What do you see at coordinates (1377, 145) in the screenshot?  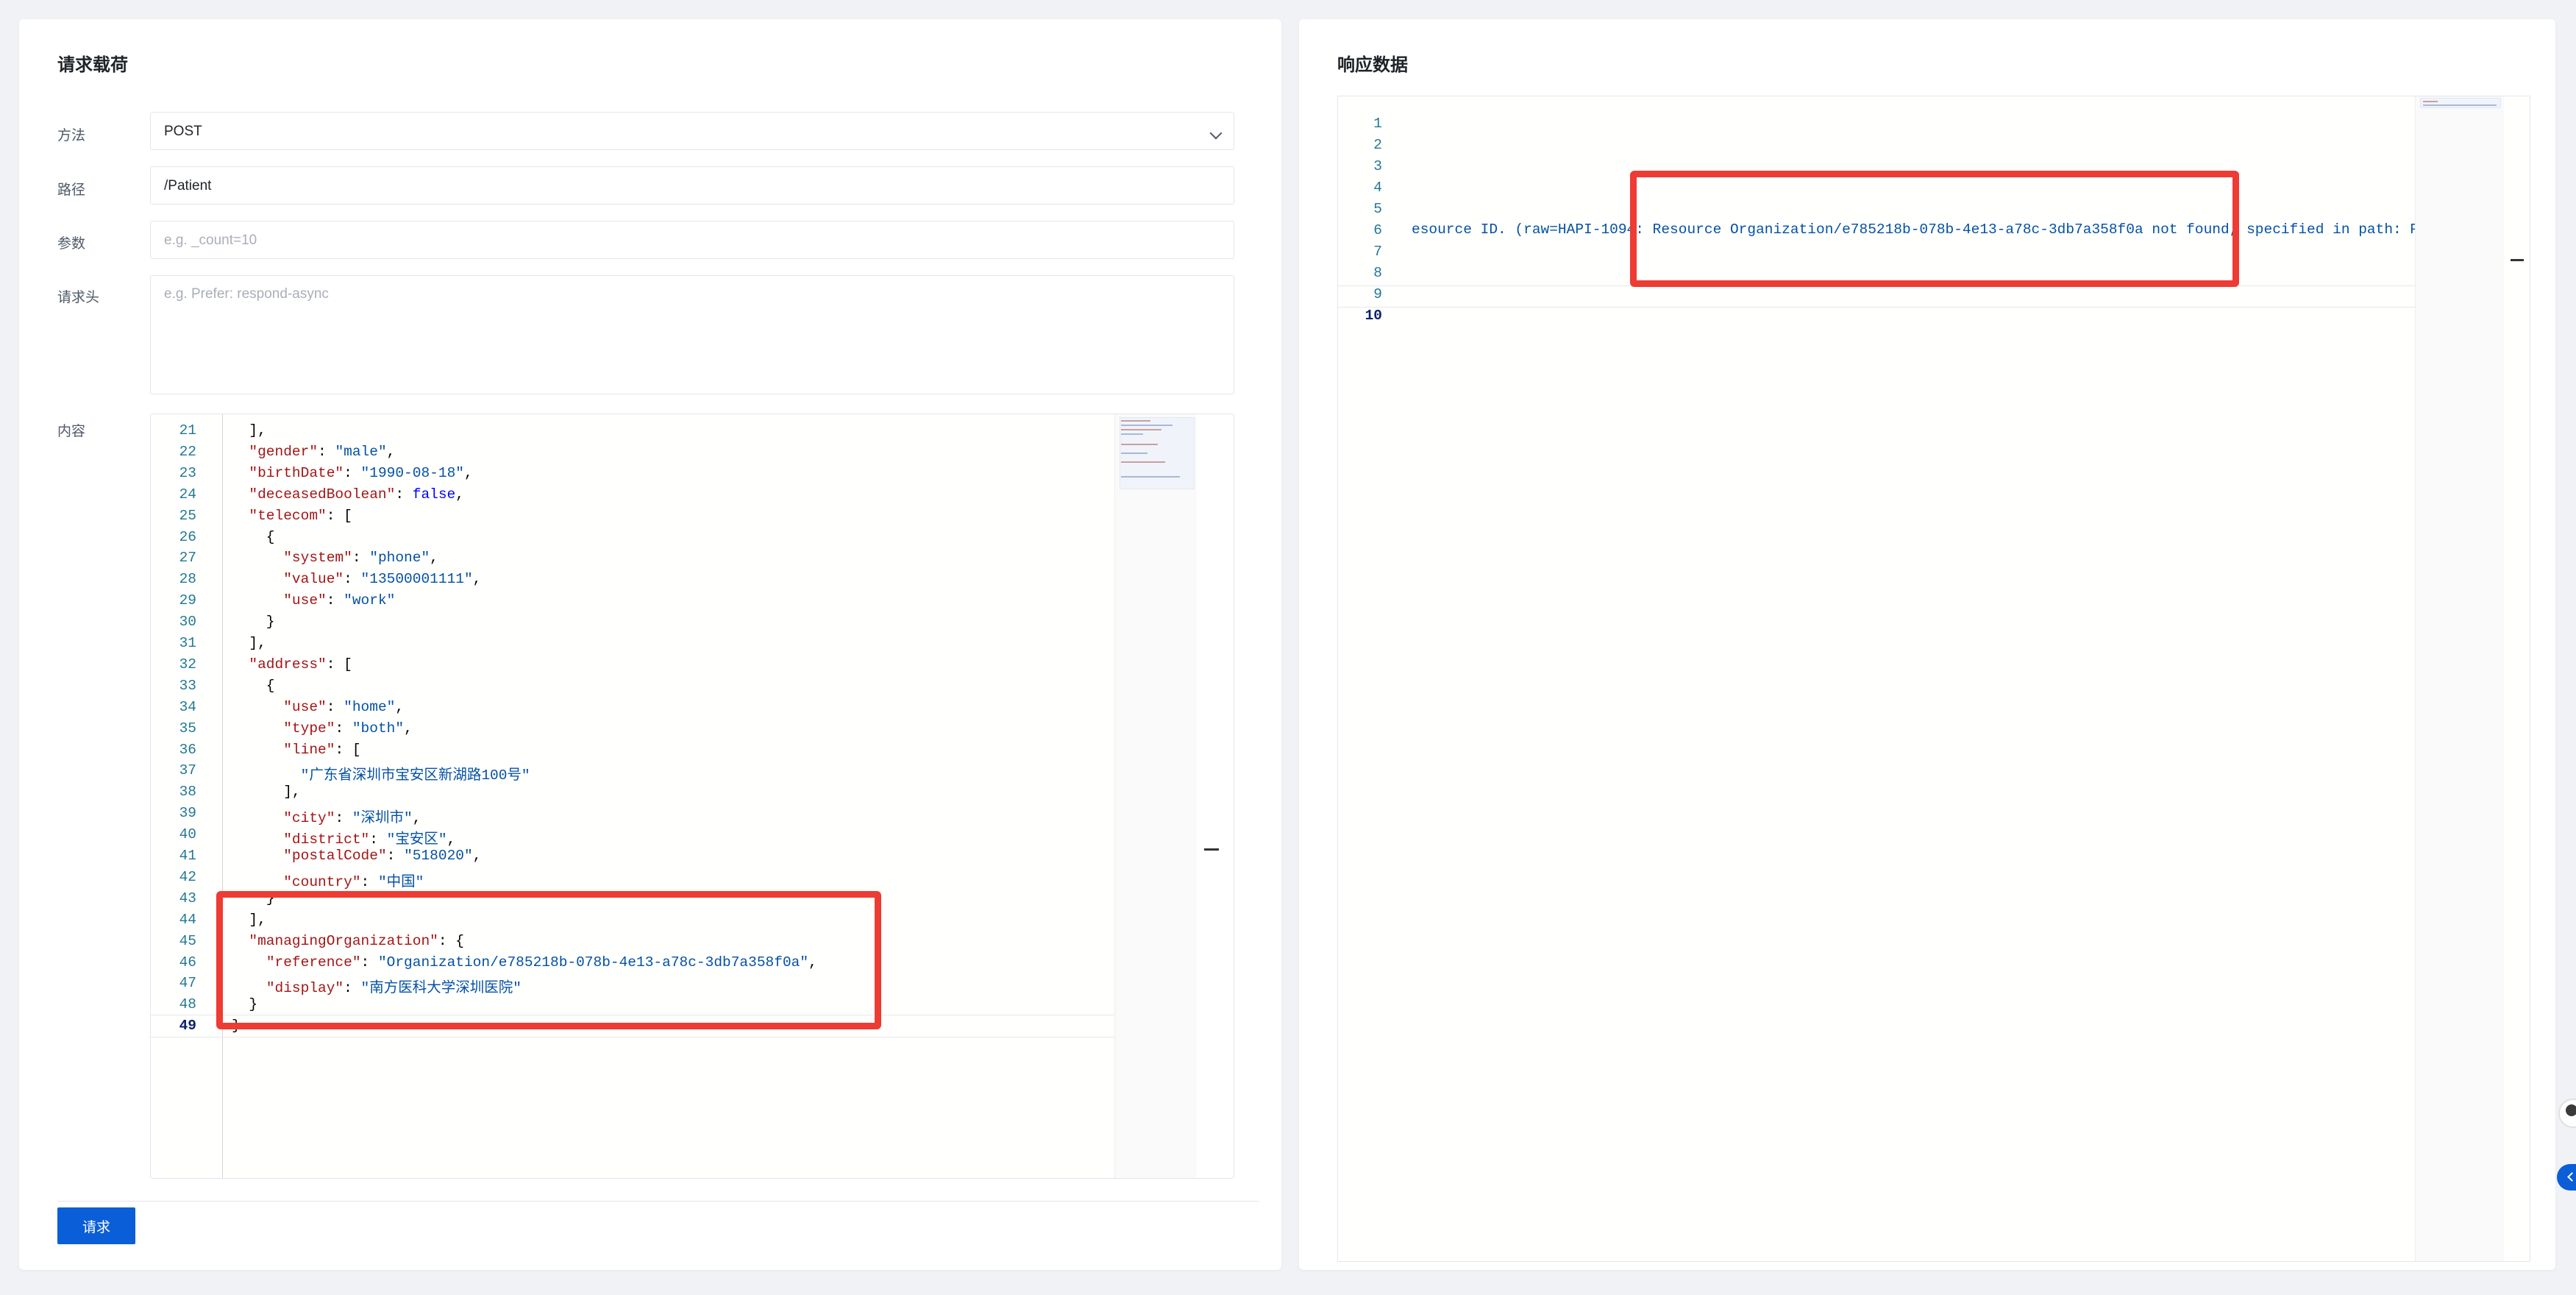 I see `line-number: 2` at bounding box center [1377, 145].